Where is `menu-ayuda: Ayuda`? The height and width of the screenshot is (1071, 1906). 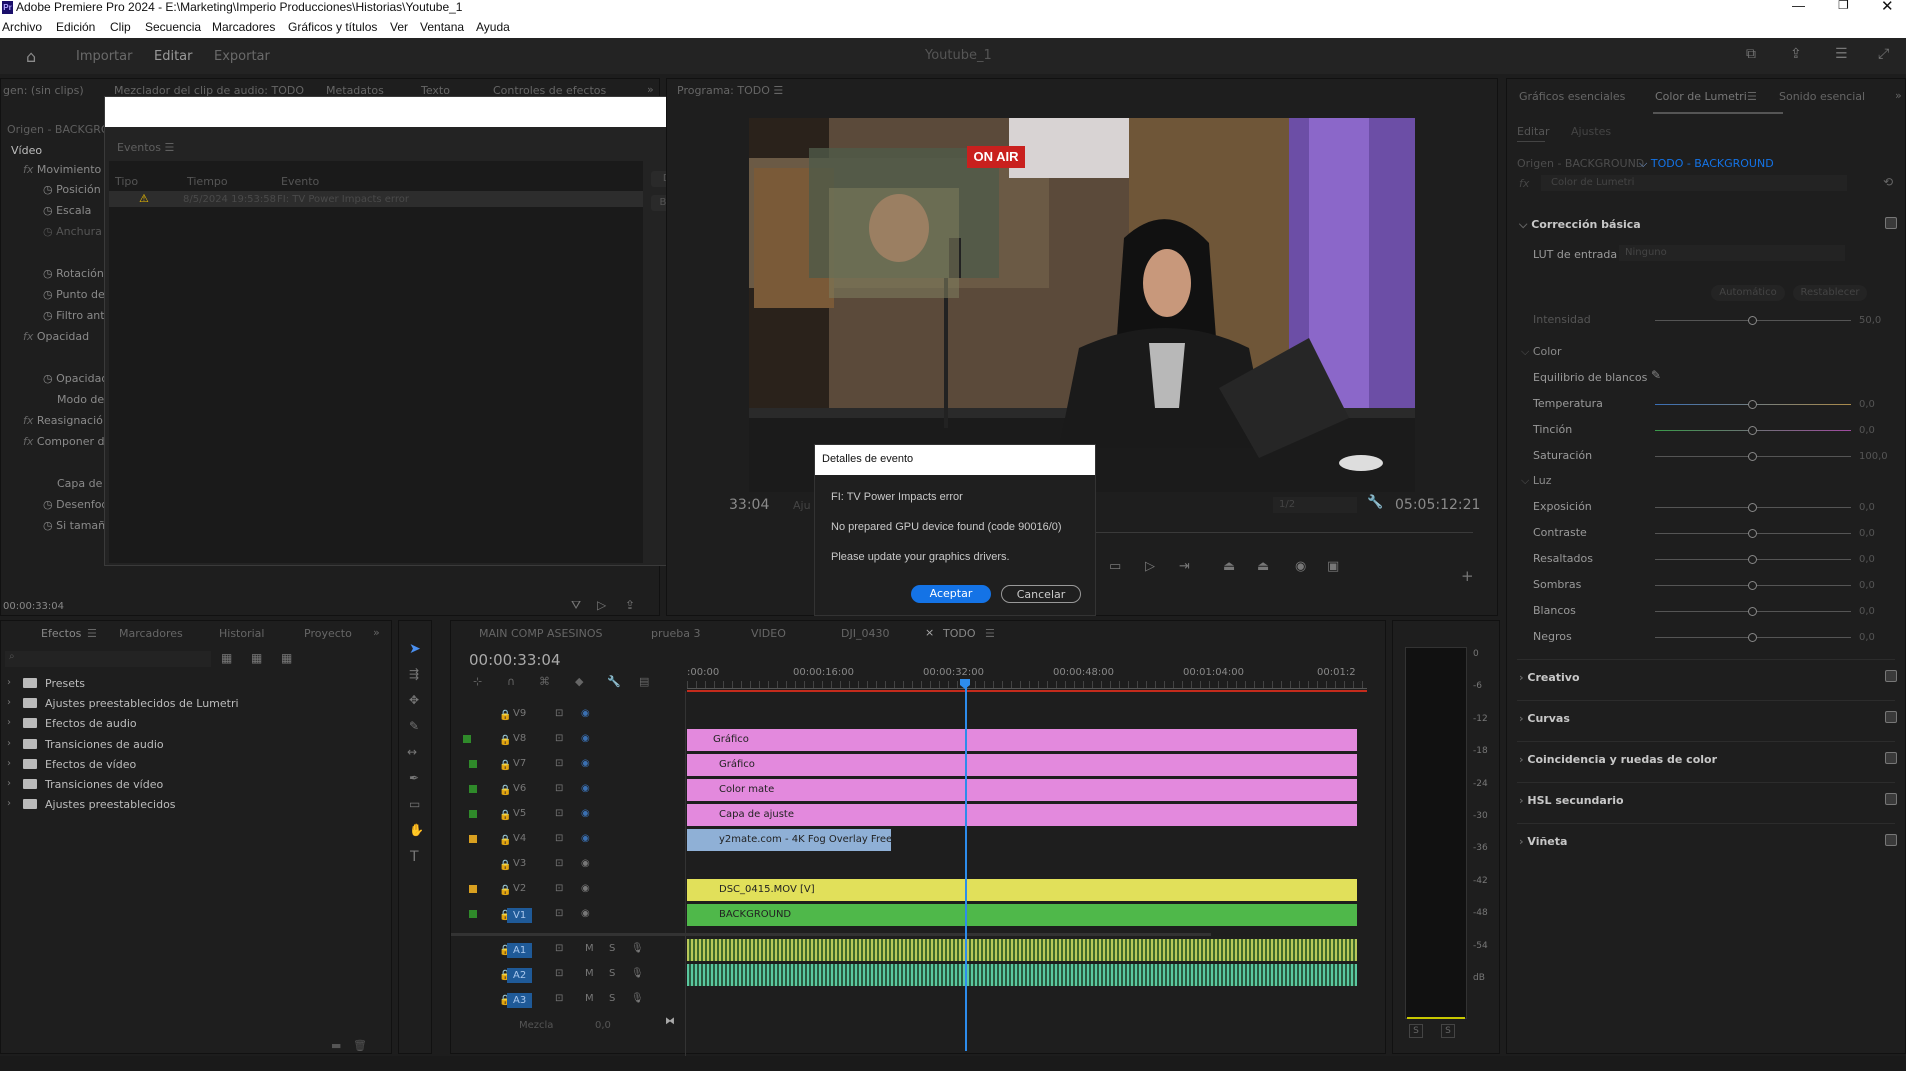
menu-ayuda: Ayuda is located at coordinates (493, 27).